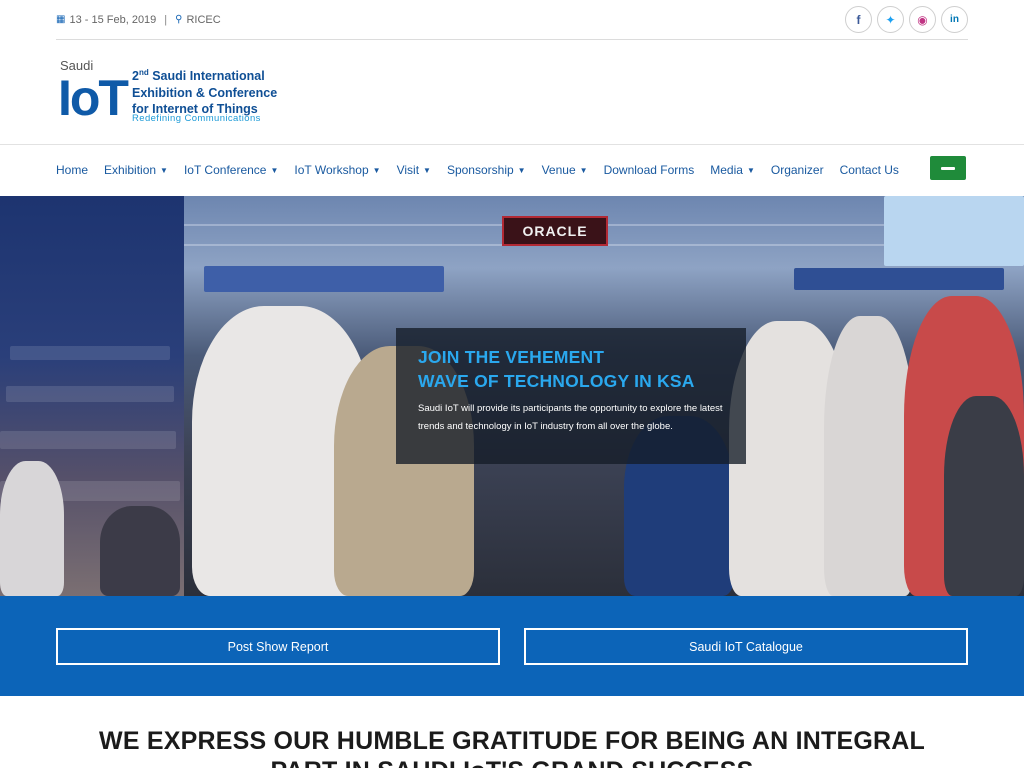 The image size is (1024, 768). I want to click on nav-item-iot-conference: IoT Conference ▼, so click(231, 170).